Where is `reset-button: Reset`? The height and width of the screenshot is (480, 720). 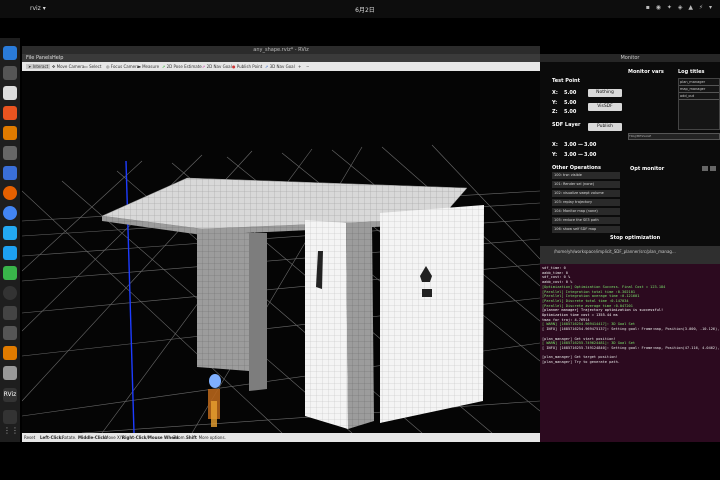 reset-button: Reset is located at coordinates (29, 437).